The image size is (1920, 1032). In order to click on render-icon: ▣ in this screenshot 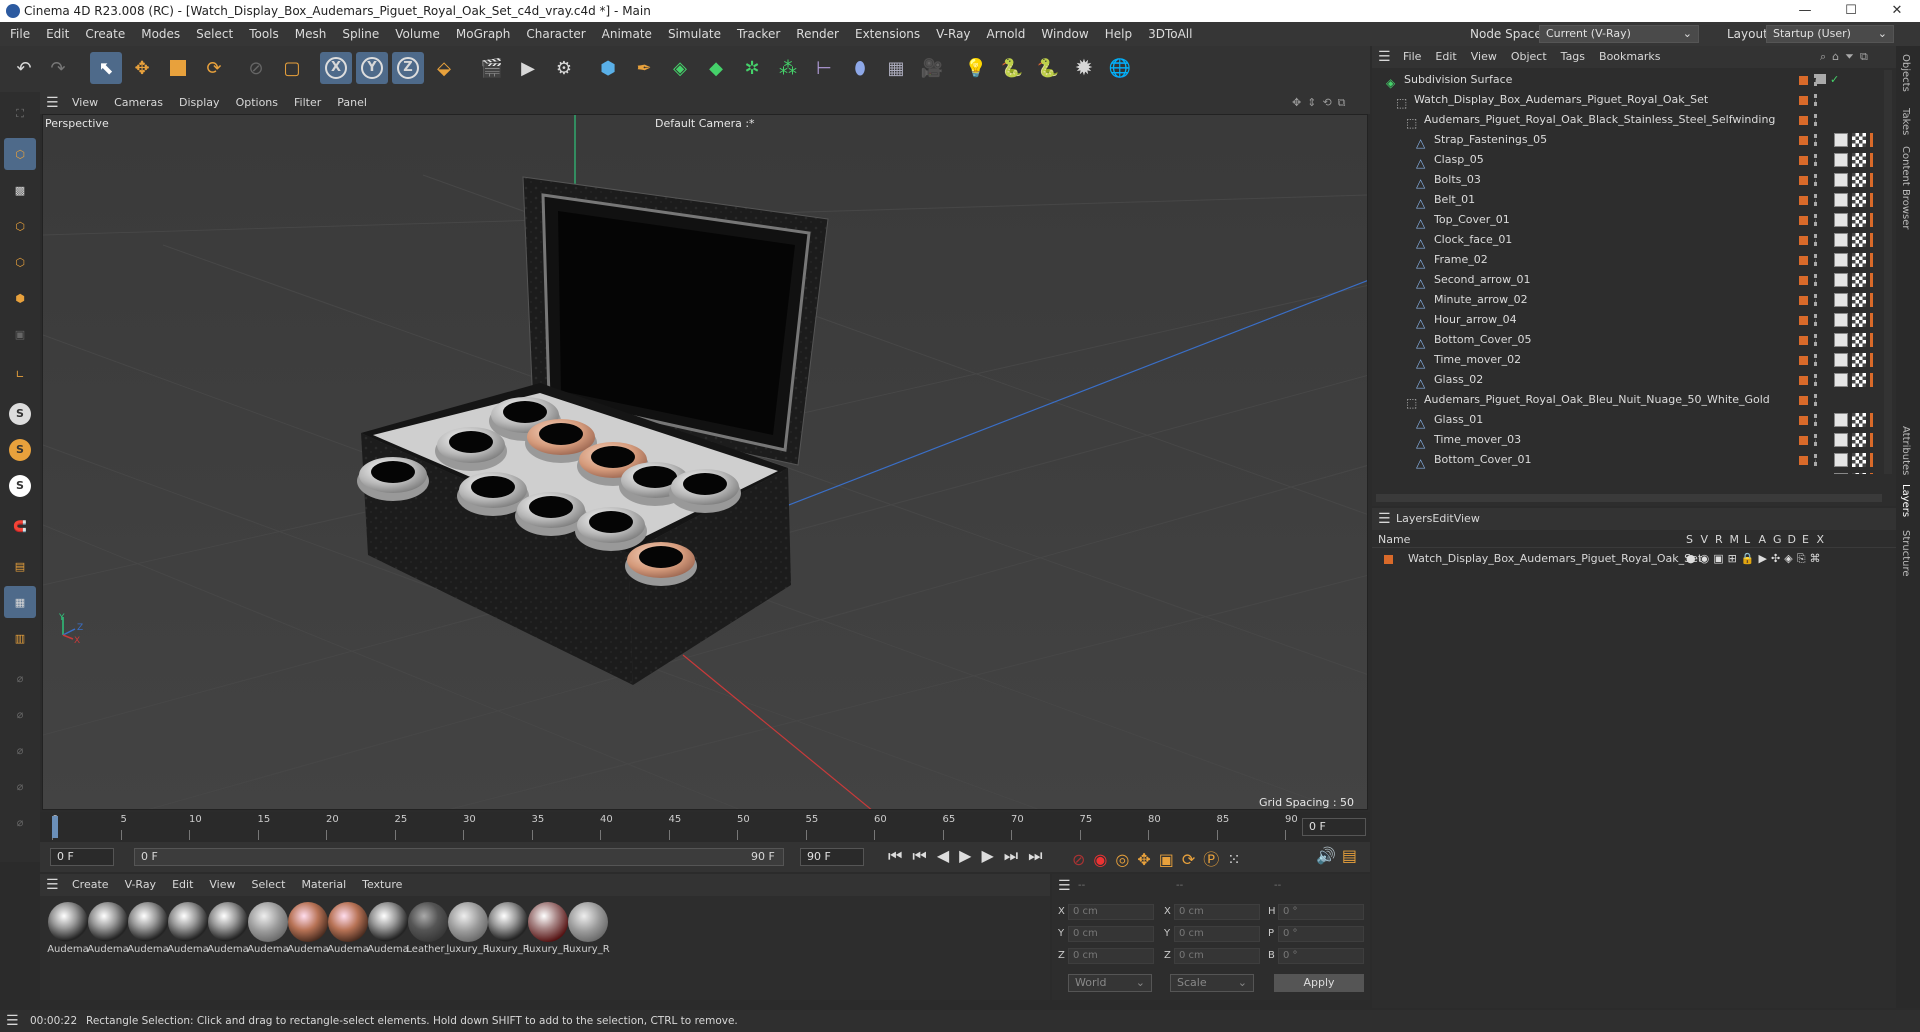, I will do `click(1720, 558)`.